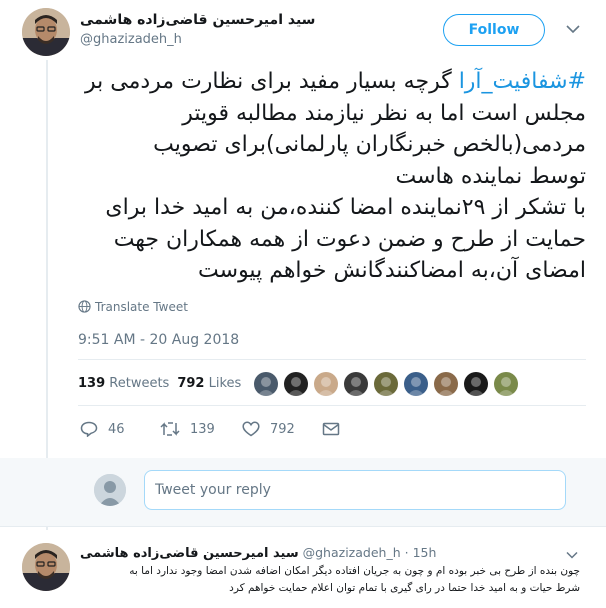 This screenshot has height=608, width=606. I want to click on reply-input, so click(355, 490).